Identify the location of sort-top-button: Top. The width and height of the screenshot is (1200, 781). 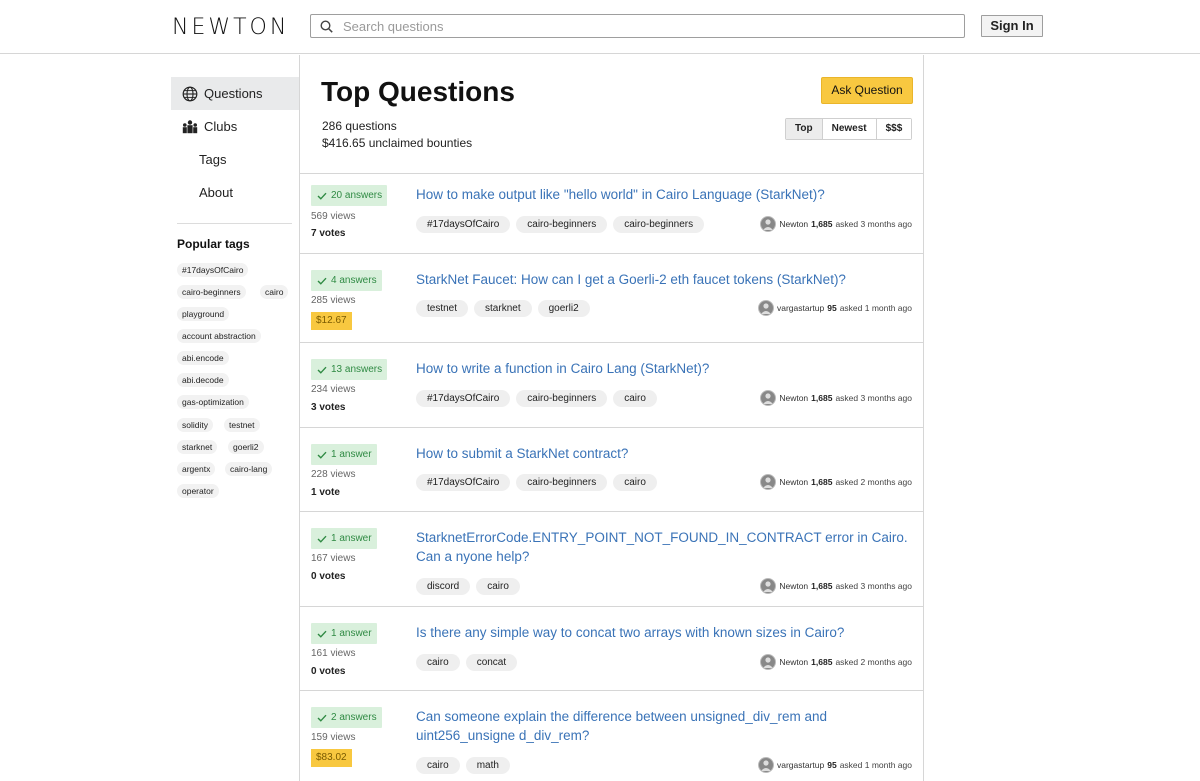
(804, 129).